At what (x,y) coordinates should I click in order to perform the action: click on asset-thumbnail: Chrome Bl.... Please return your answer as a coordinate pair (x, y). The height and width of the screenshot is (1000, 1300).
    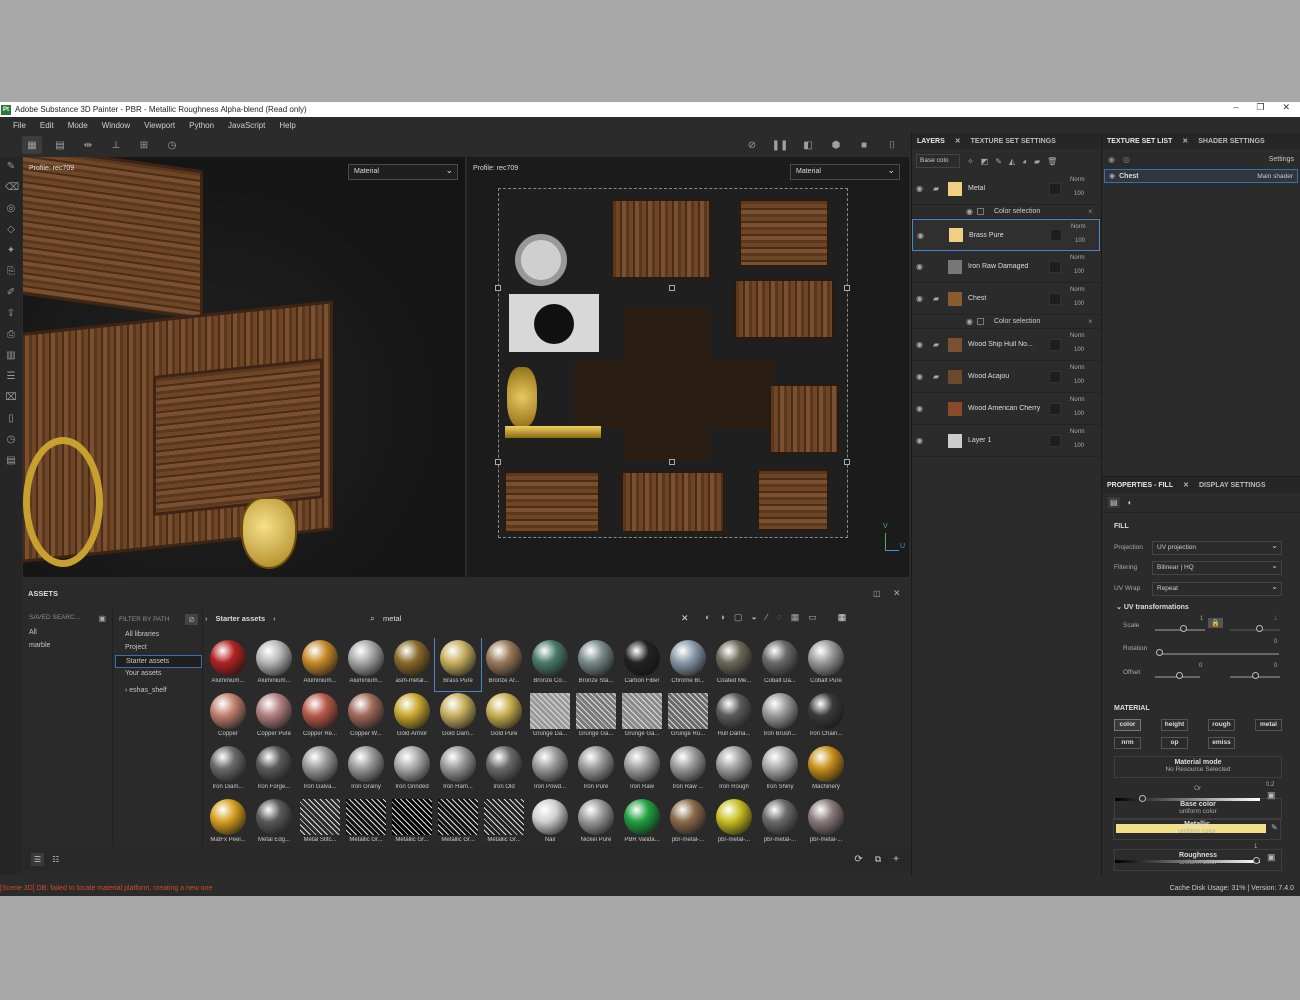
    Looking at the image, I should click on (688, 664).